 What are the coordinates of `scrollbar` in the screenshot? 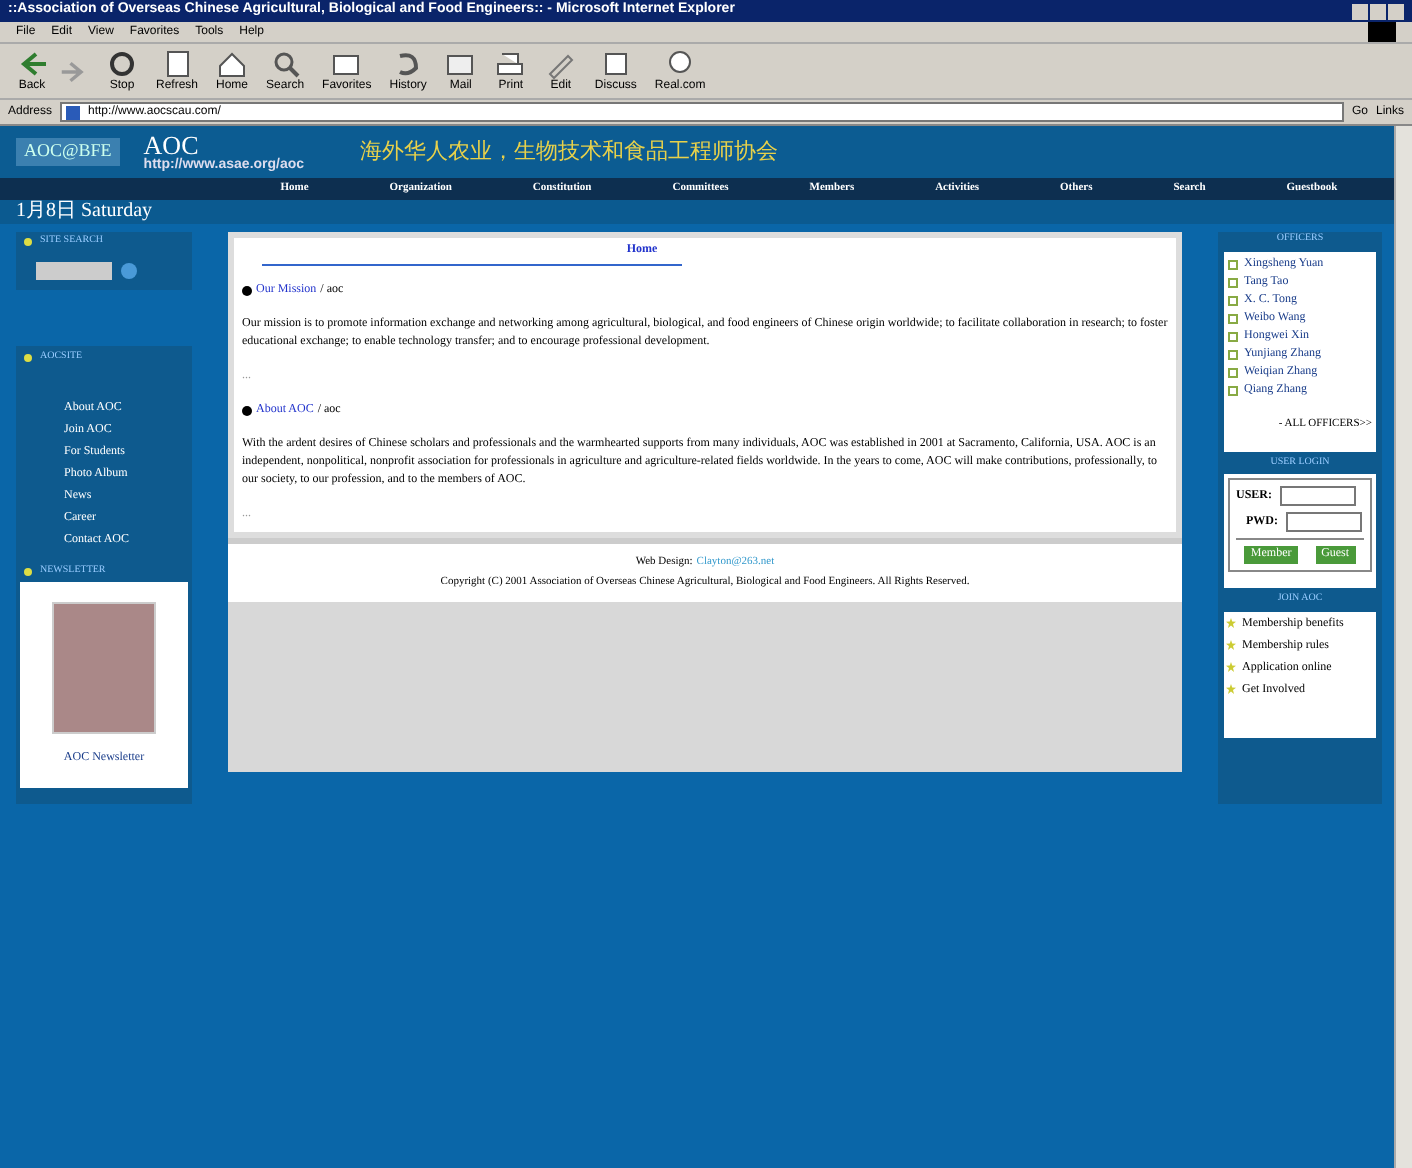 It's located at (1403, 647).